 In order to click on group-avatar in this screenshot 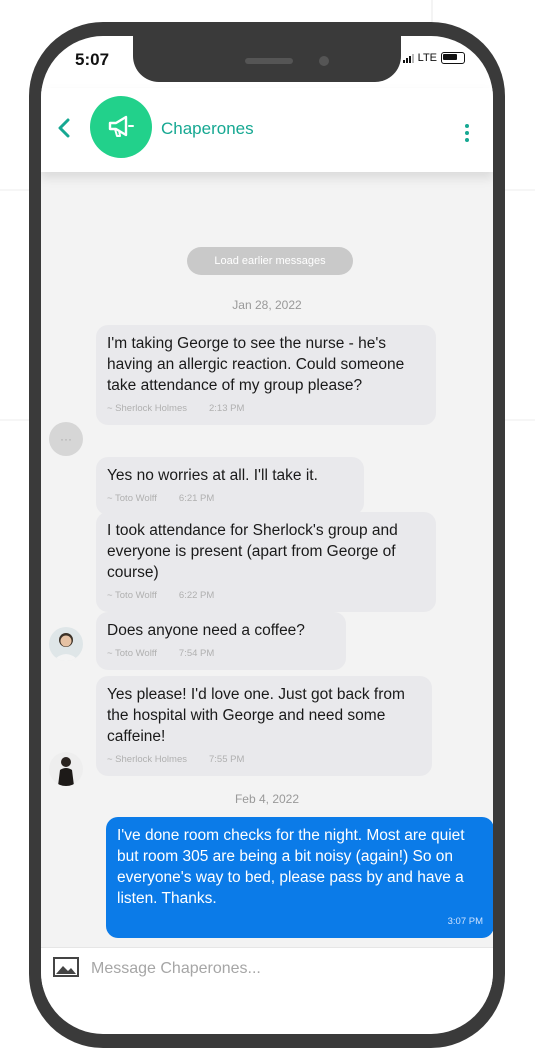, I will do `click(121, 127)`.